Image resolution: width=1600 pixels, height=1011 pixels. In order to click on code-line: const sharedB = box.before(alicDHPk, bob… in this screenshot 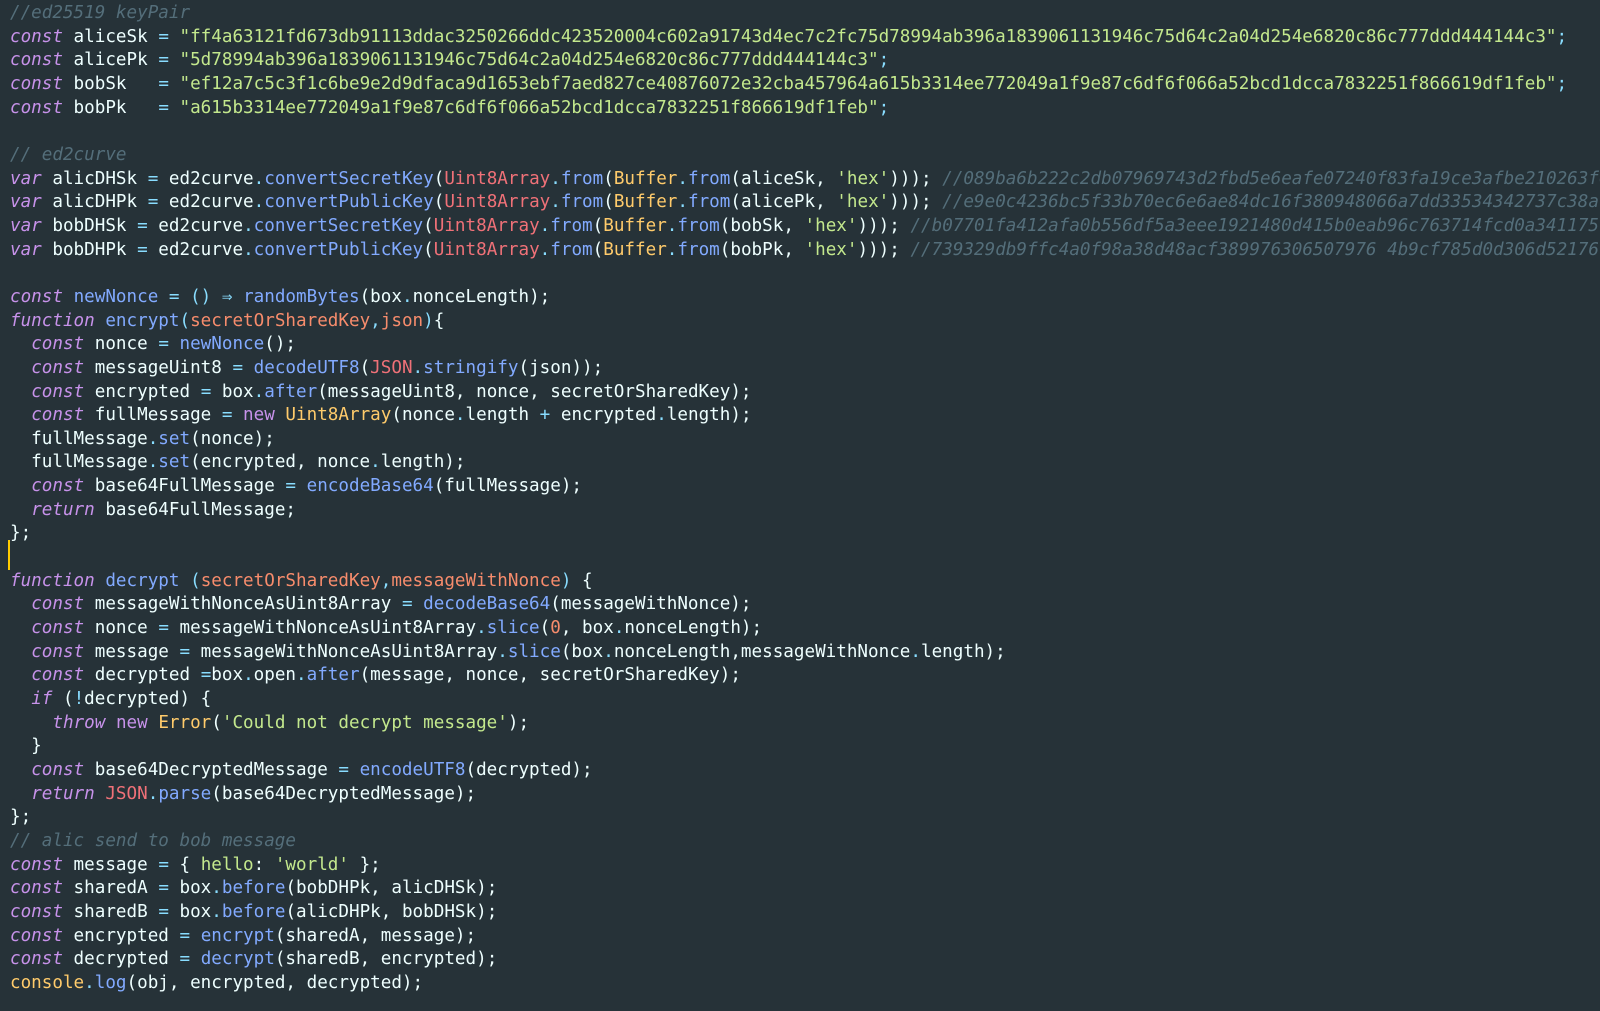, I will do `click(805, 913)`.